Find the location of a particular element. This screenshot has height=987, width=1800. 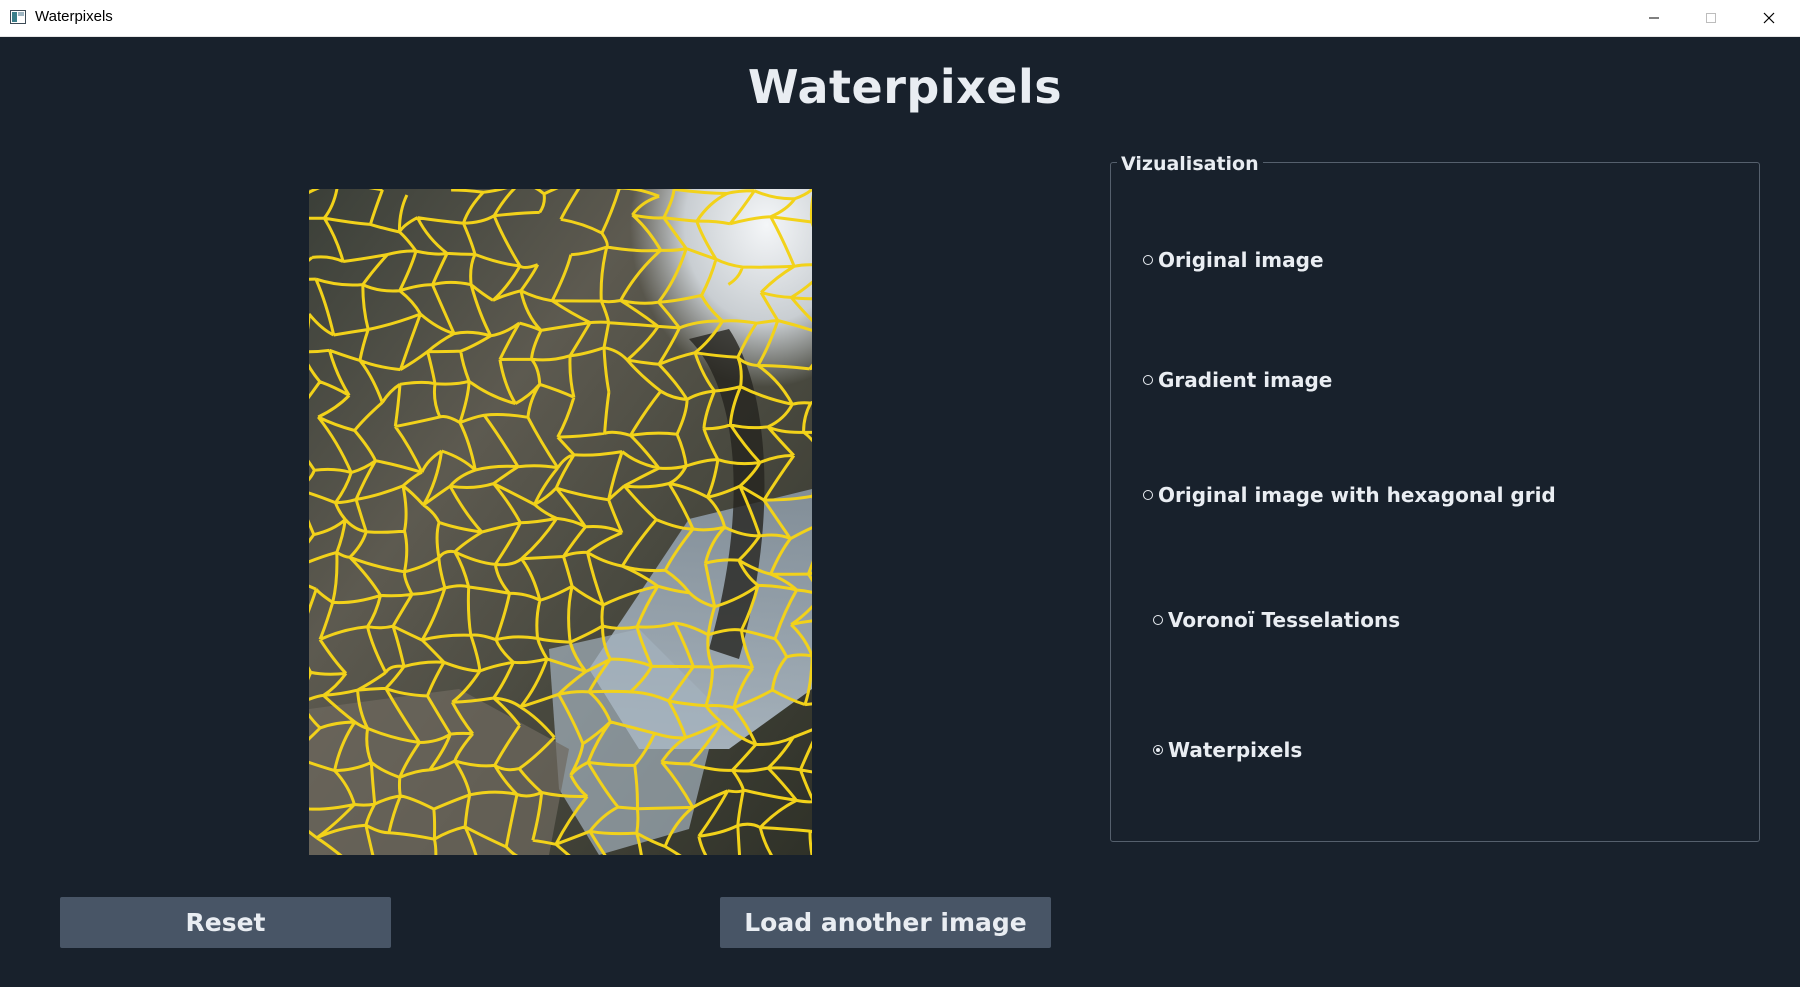

maximize-button is located at coordinates (1711, 18).